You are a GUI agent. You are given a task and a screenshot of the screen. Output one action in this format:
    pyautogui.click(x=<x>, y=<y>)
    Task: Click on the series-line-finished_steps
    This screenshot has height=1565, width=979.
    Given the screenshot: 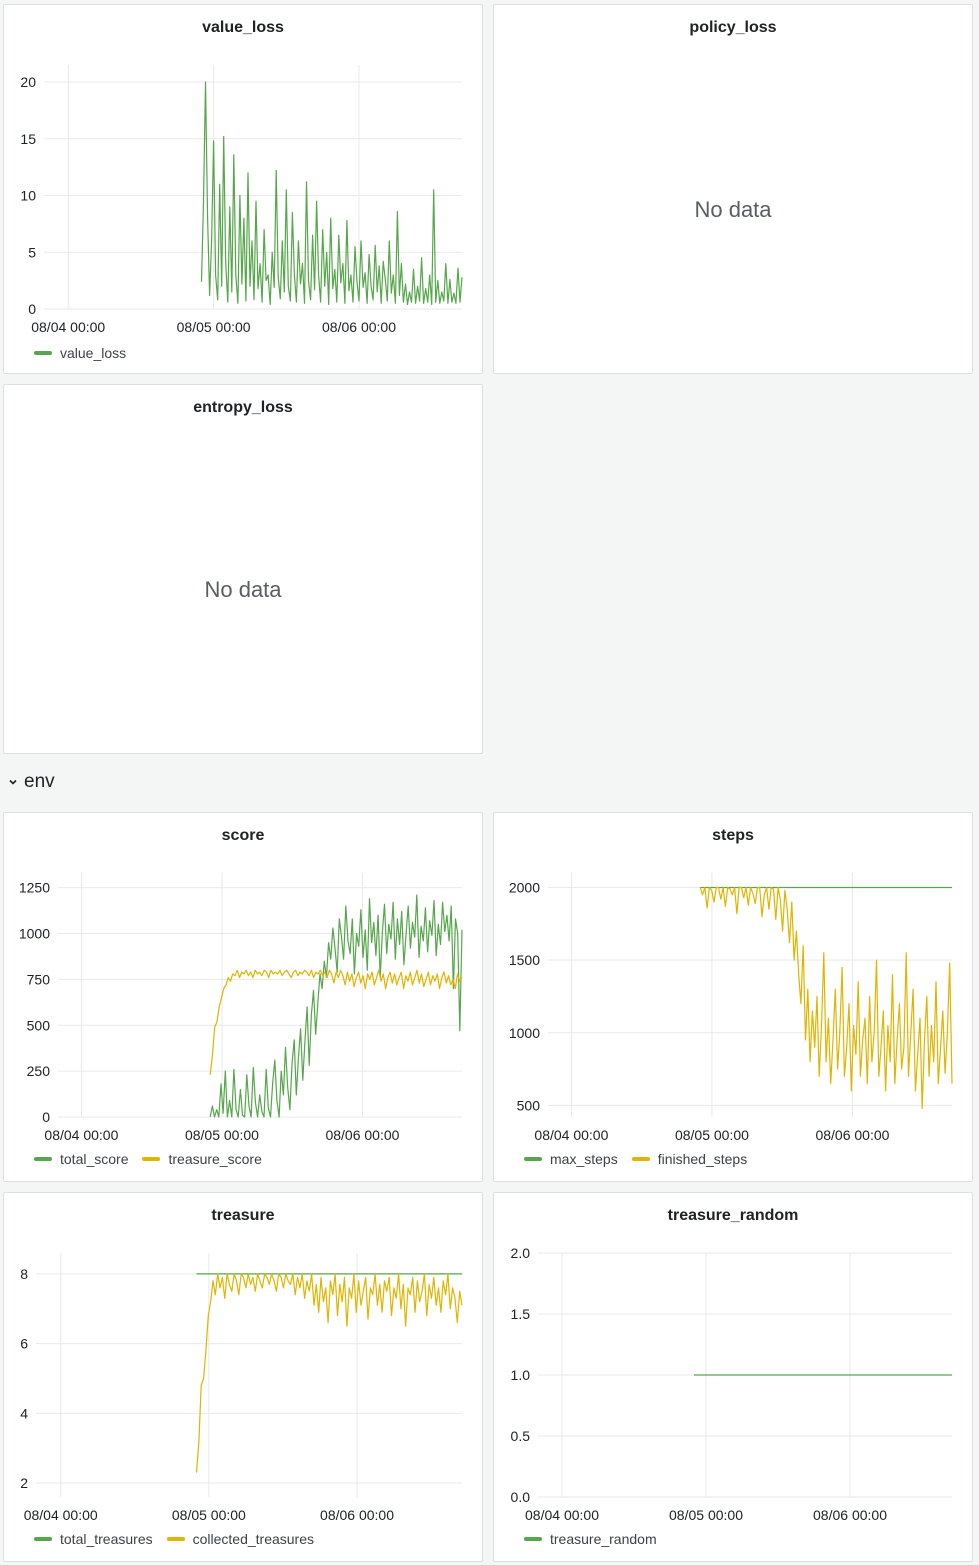 What is the action you would take?
    pyautogui.click(x=826, y=997)
    